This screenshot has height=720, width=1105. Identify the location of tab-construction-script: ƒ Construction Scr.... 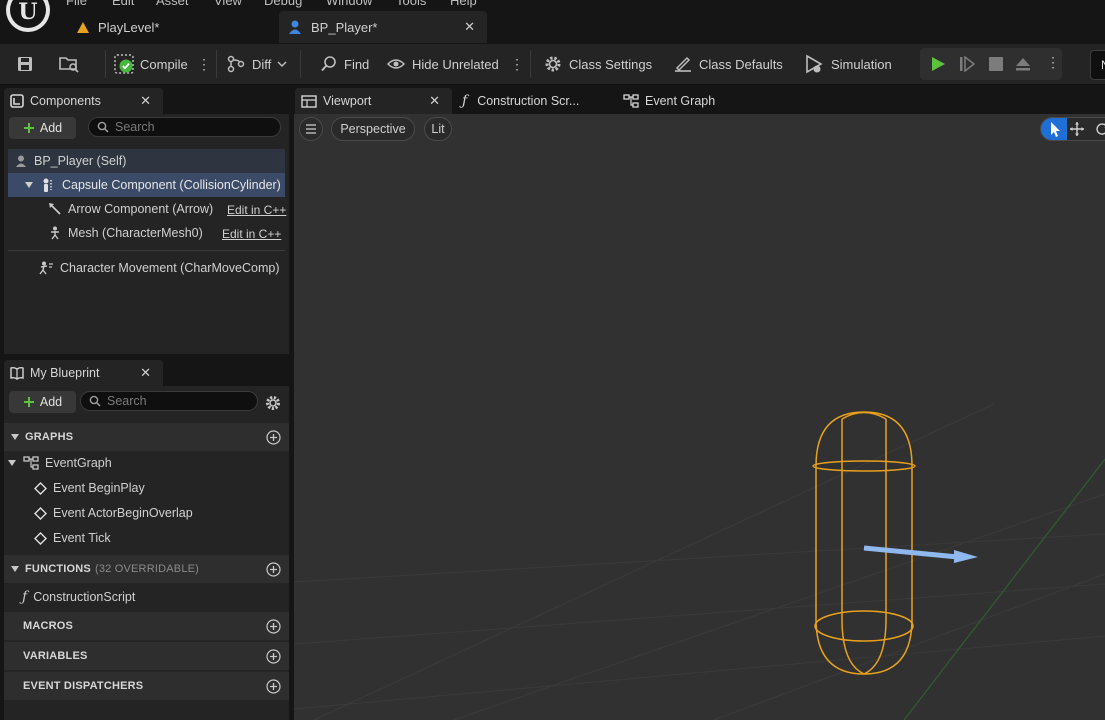
(520, 101).